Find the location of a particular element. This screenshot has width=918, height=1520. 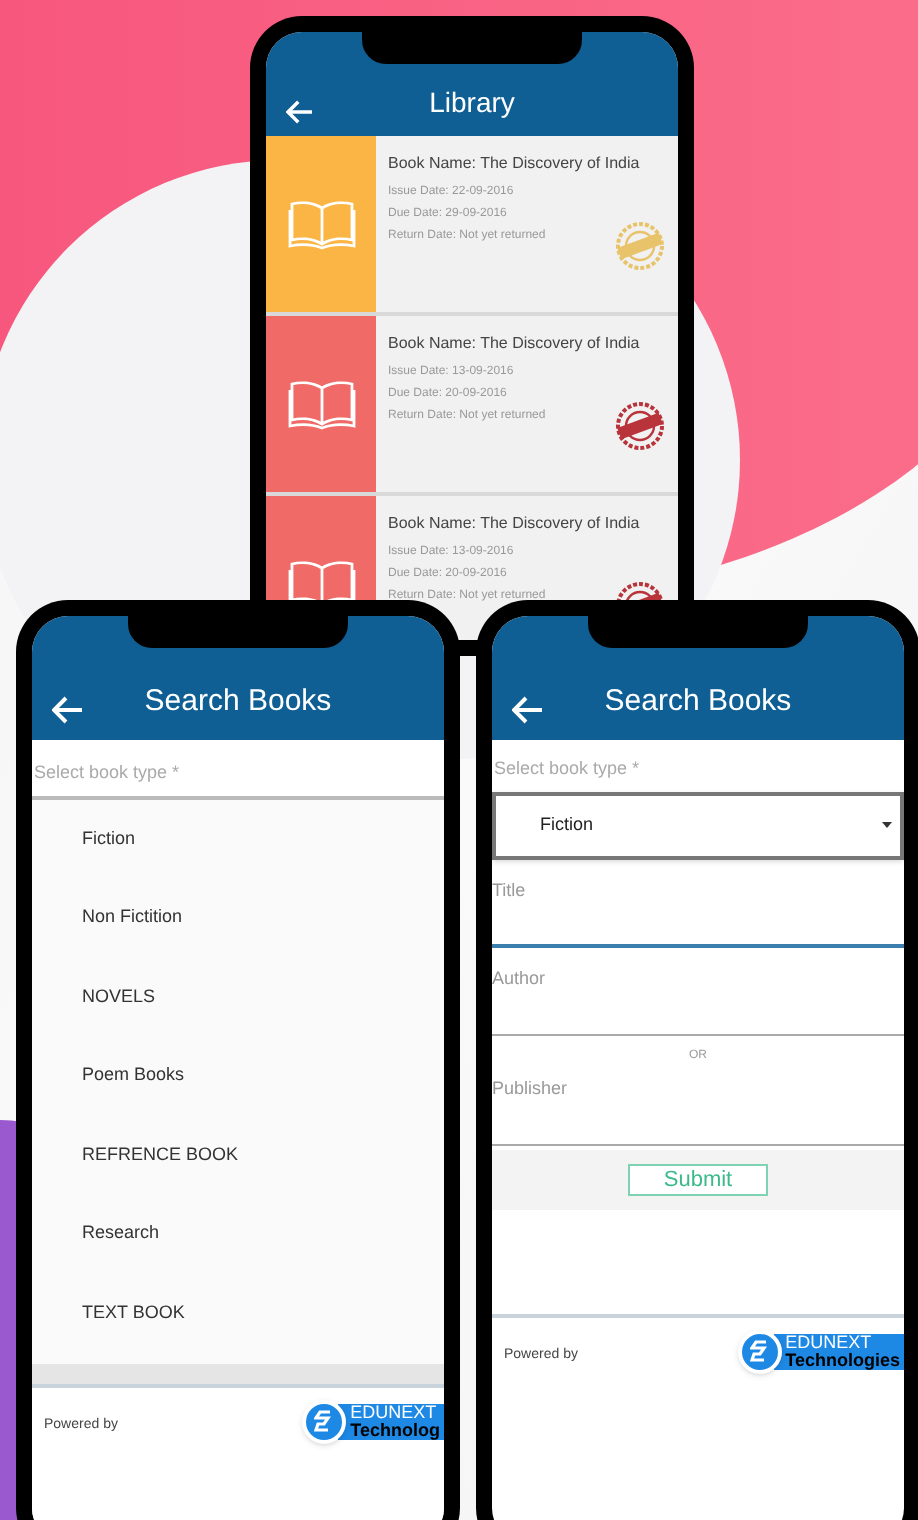

dropdown-option: NOVELS is located at coordinates (238, 996).